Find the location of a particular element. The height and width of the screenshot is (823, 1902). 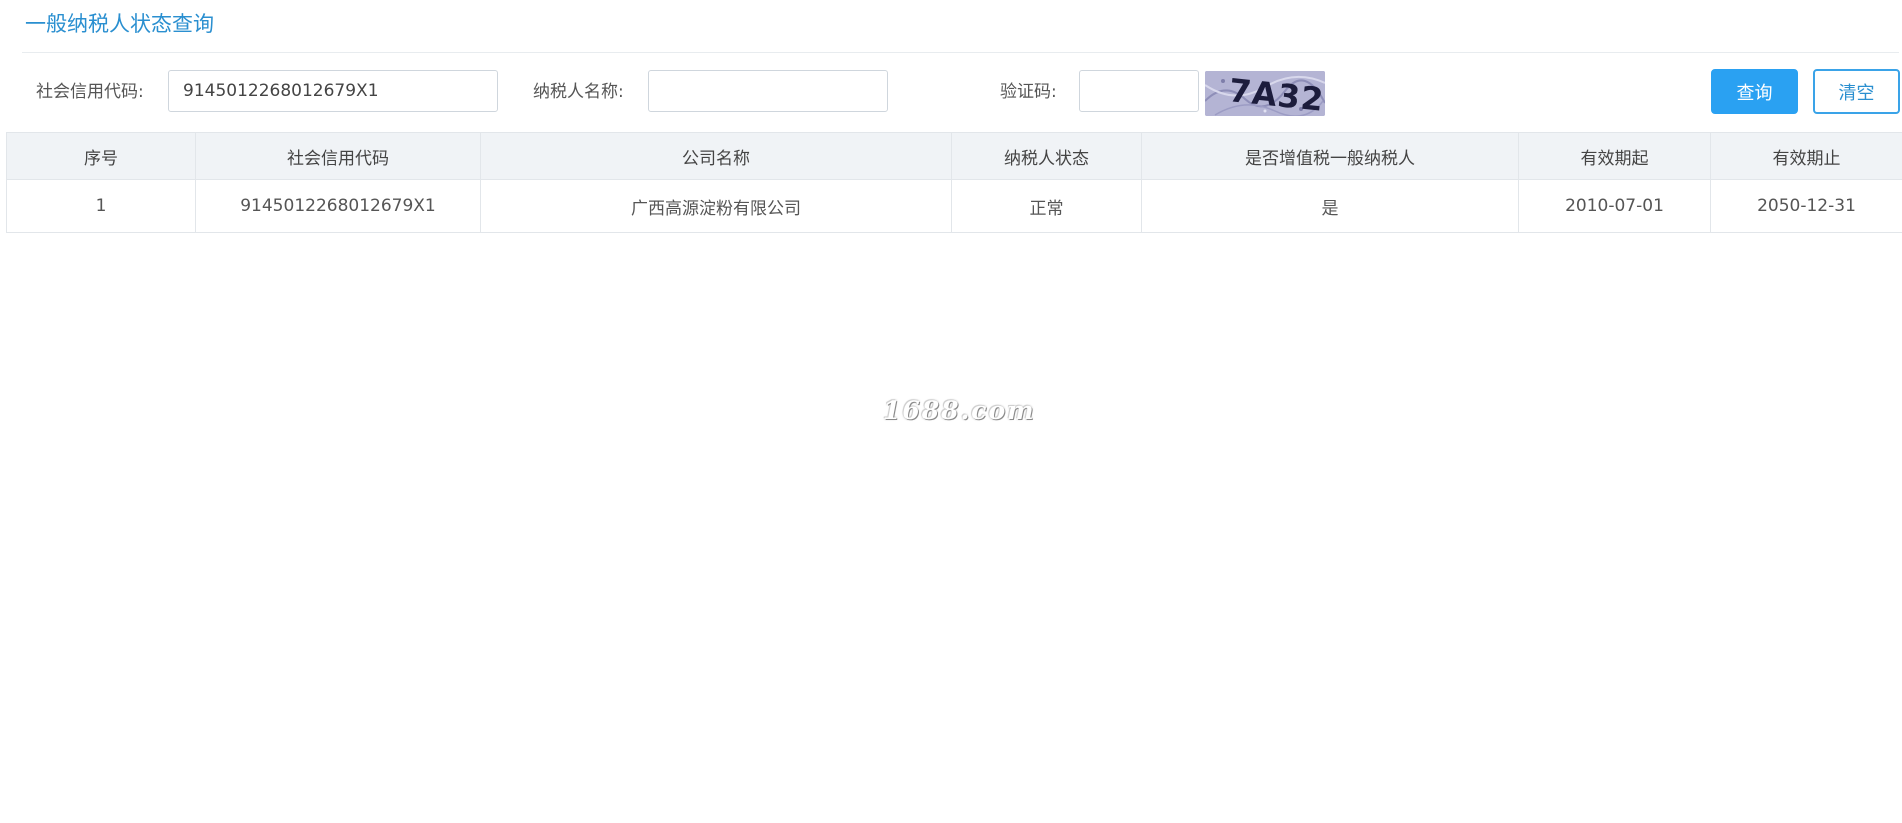

column-header-credit-code: 社会信用代码 is located at coordinates (338, 156).